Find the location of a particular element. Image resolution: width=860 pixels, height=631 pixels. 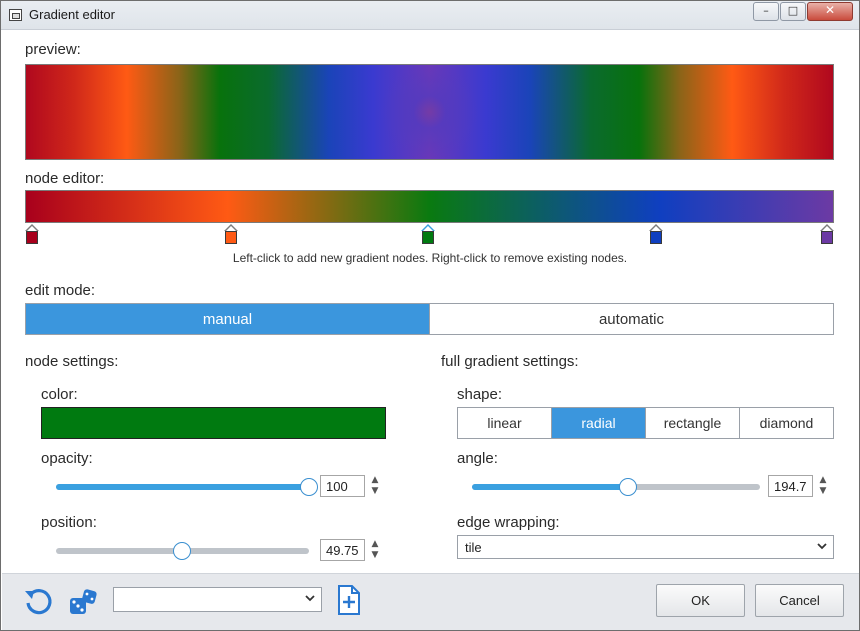

ok-button: OK is located at coordinates (700, 600).